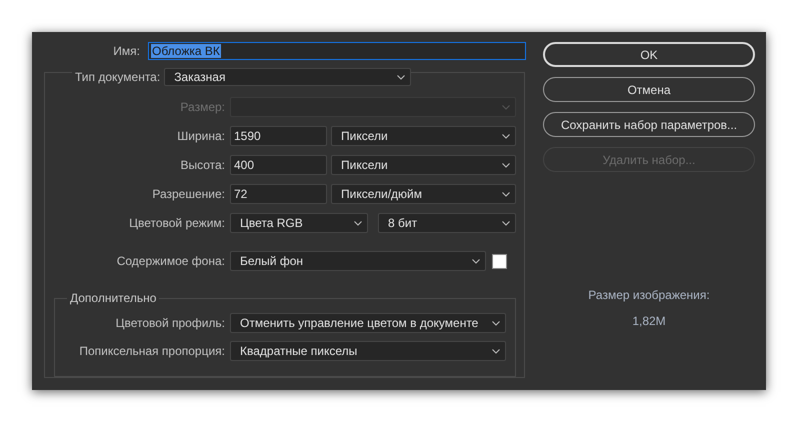  I want to click on field-label: Разрешение:, so click(188, 194).